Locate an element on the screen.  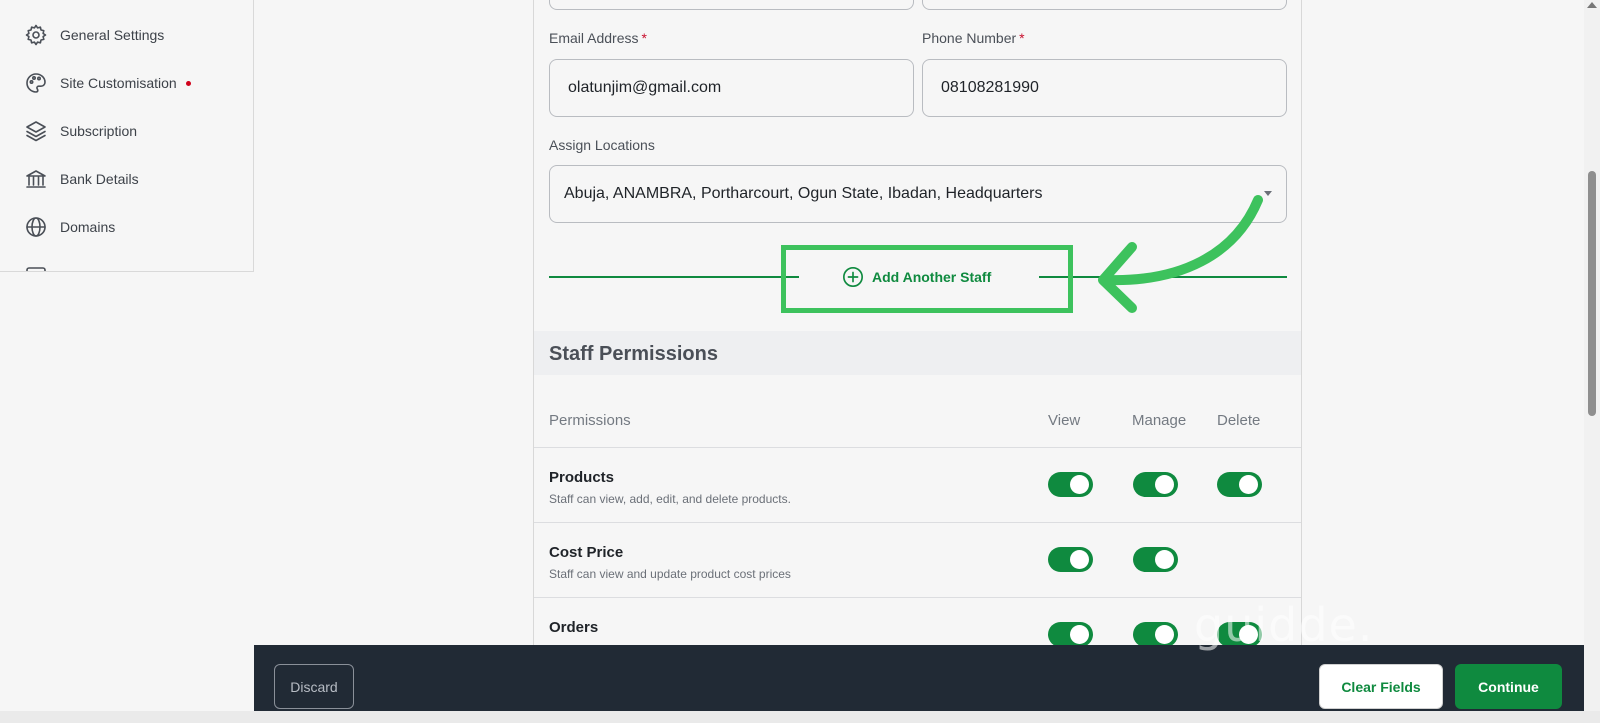
continue-button: Continue is located at coordinates (1508, 686).